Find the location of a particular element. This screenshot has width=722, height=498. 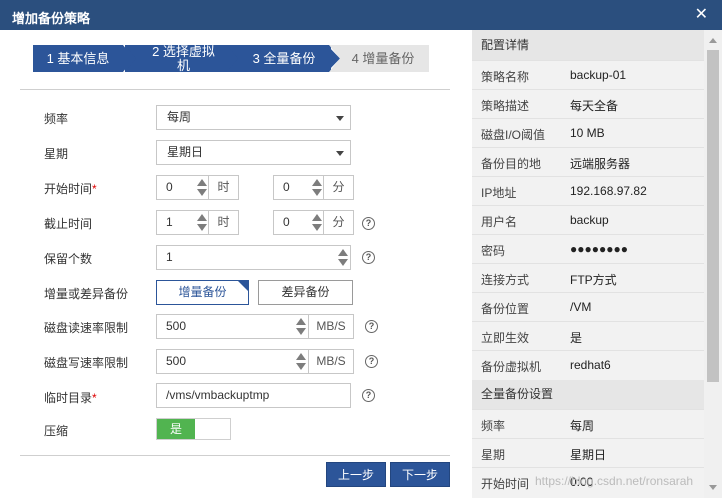

scroll-thumb is located at coordinates (713, 216).